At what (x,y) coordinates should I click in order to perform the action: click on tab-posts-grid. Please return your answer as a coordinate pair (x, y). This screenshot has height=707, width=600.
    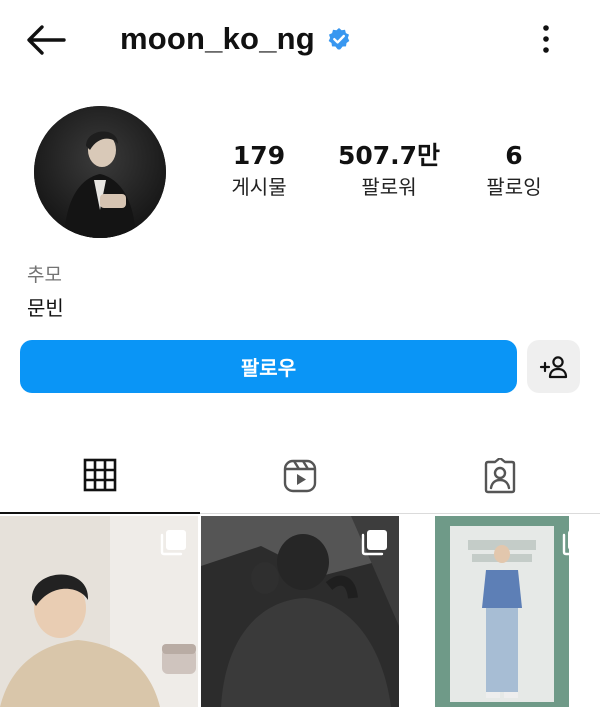
    Looking at the image, I should click on (100, 476).